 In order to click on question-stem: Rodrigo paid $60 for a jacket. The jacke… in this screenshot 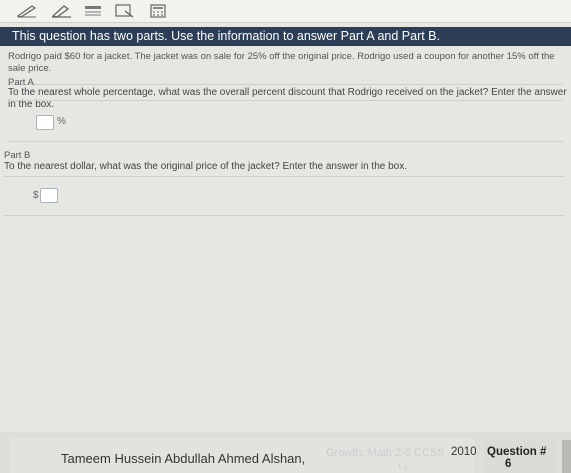, I will do `click(285, 68)`.